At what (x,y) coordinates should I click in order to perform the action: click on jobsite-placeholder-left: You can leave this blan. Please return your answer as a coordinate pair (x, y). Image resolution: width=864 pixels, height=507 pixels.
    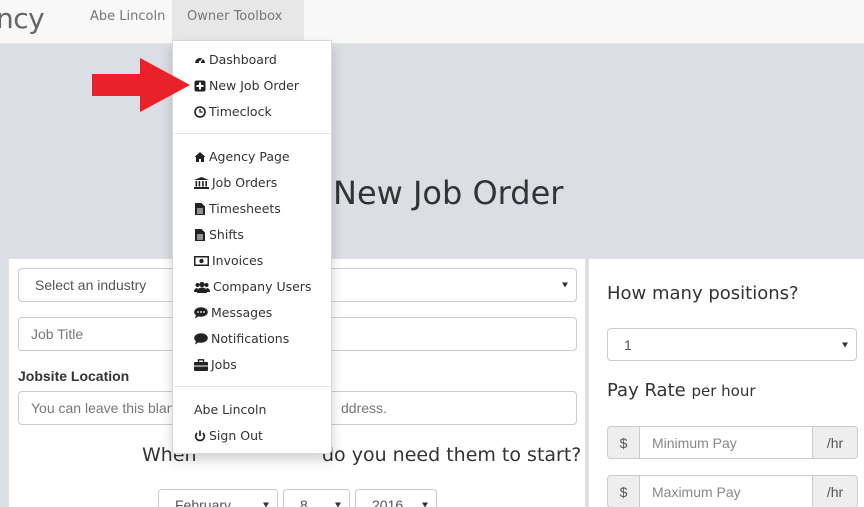
    Looking at the image, I should click on (103, 408).